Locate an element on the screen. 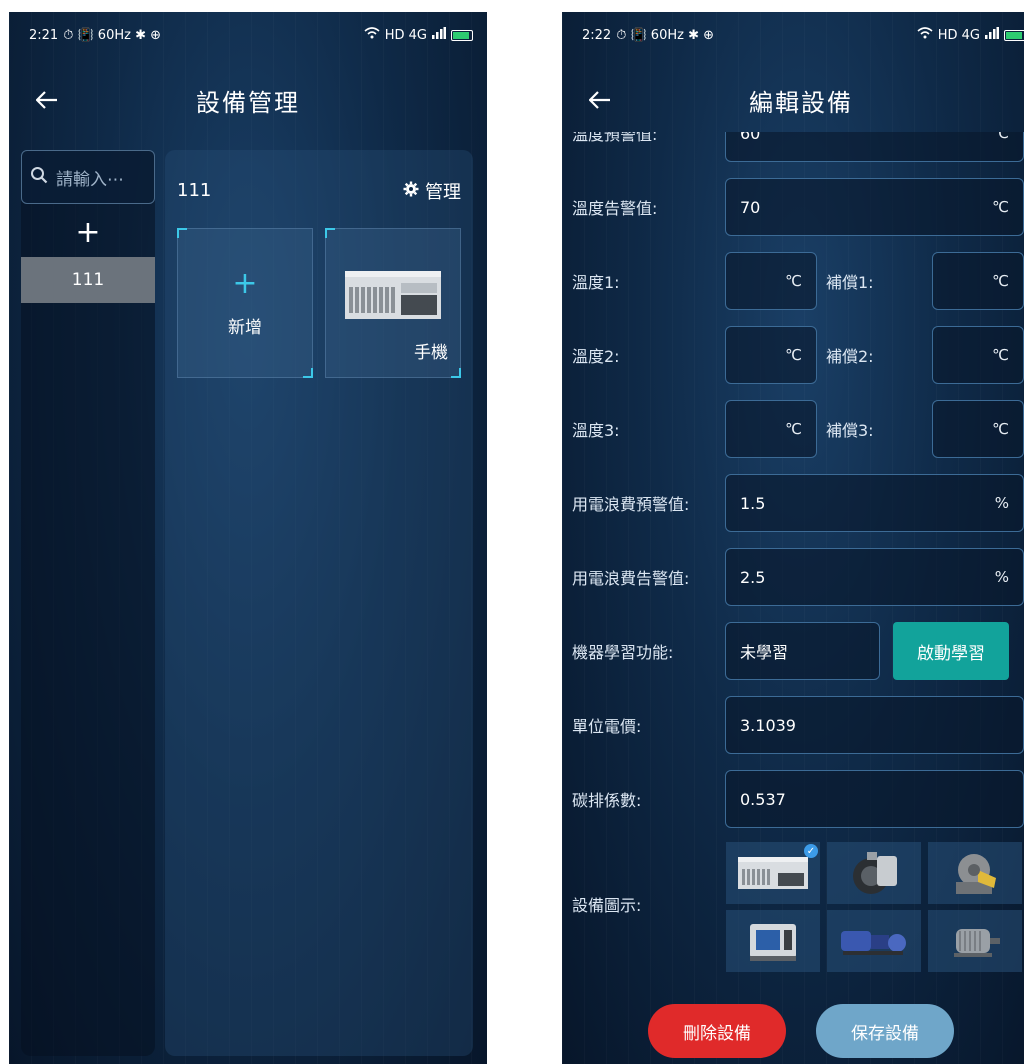 The image size is (1024, 1064). manage-label: 管理 is located at coordinates (443, 192).